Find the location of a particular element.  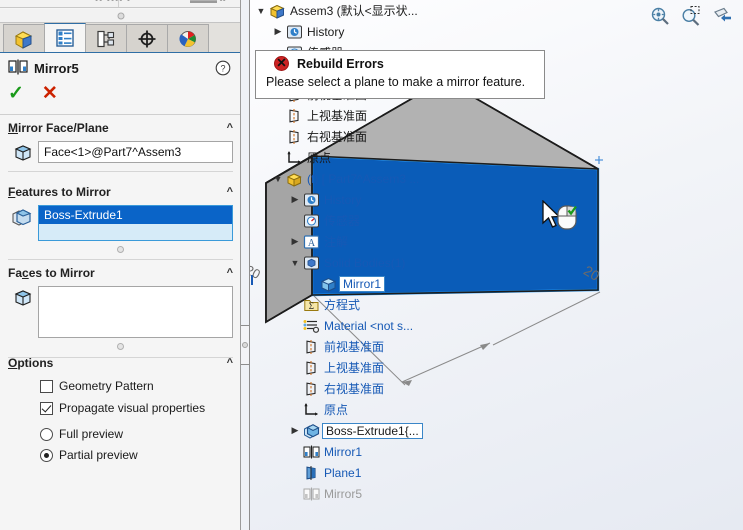

full-preview-label: Full preview is located at coordinates (91, 434).